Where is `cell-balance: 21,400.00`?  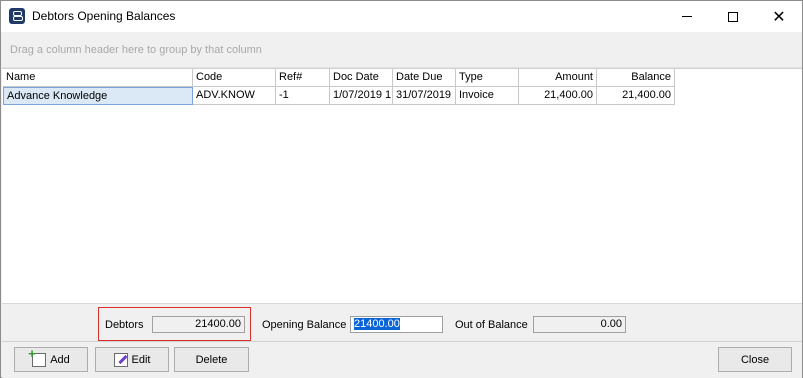
cell-balance: 21,400.00 is located at coordinates (636, 96).